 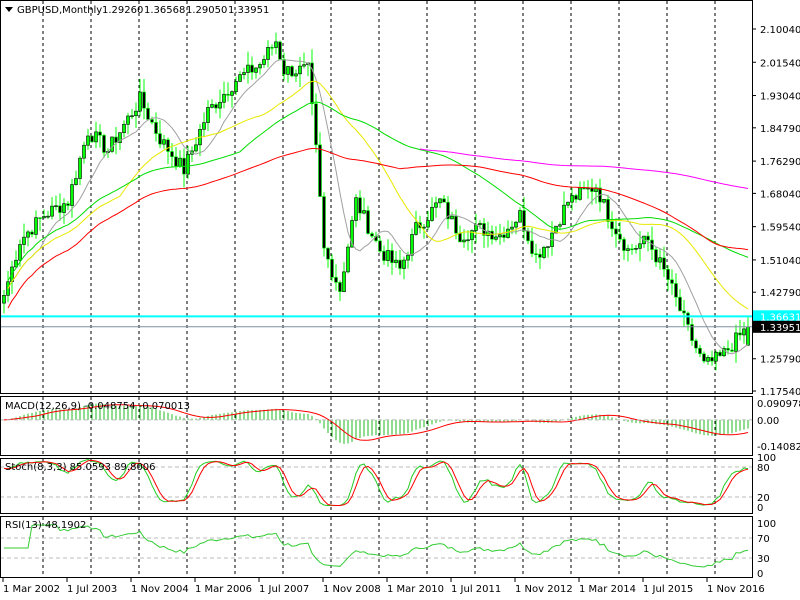 I want to click on time-axis-label: 1 Jul 2007, so click(x=284, y=589).